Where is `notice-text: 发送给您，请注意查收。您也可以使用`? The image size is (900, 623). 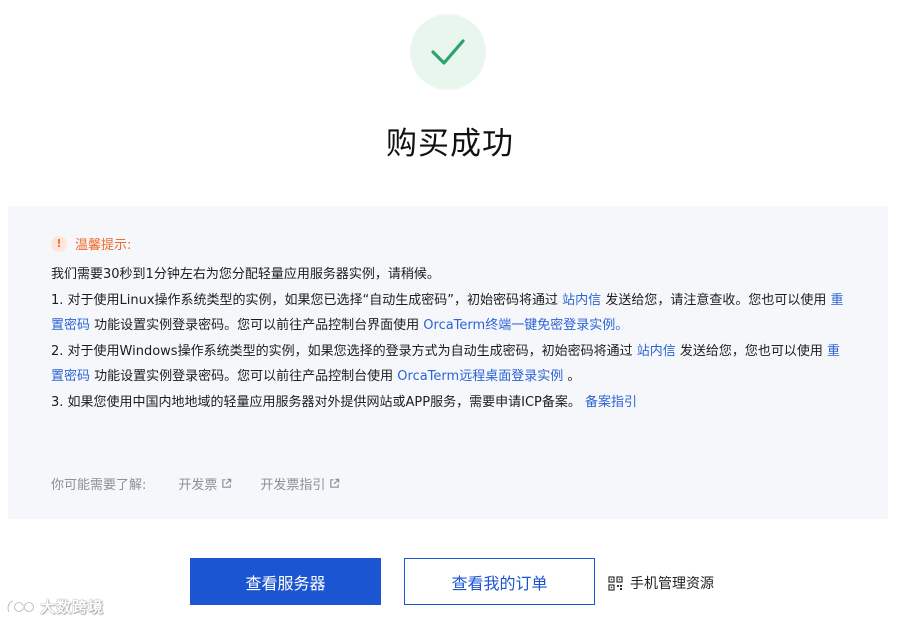 notice-text: 发送给您，请注意查收。您也可以使用 is located at coordinates (716, 300).